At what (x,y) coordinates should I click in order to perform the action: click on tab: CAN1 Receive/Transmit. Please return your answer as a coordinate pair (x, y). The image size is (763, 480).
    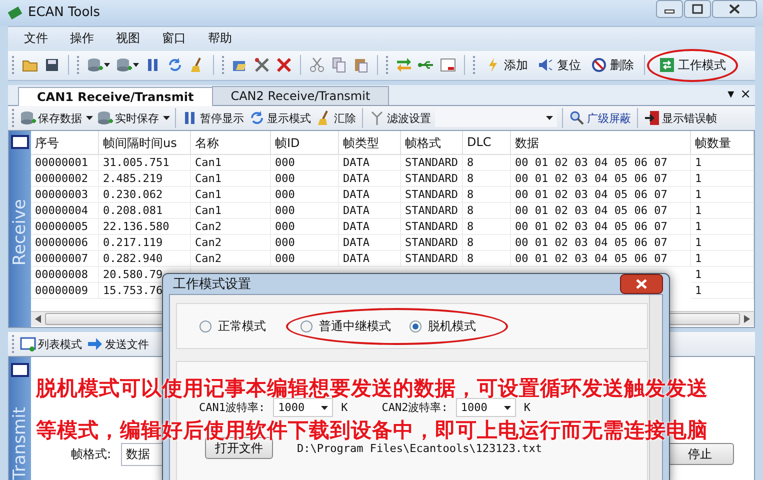
    Looking at the image, I should click on (115, 96).